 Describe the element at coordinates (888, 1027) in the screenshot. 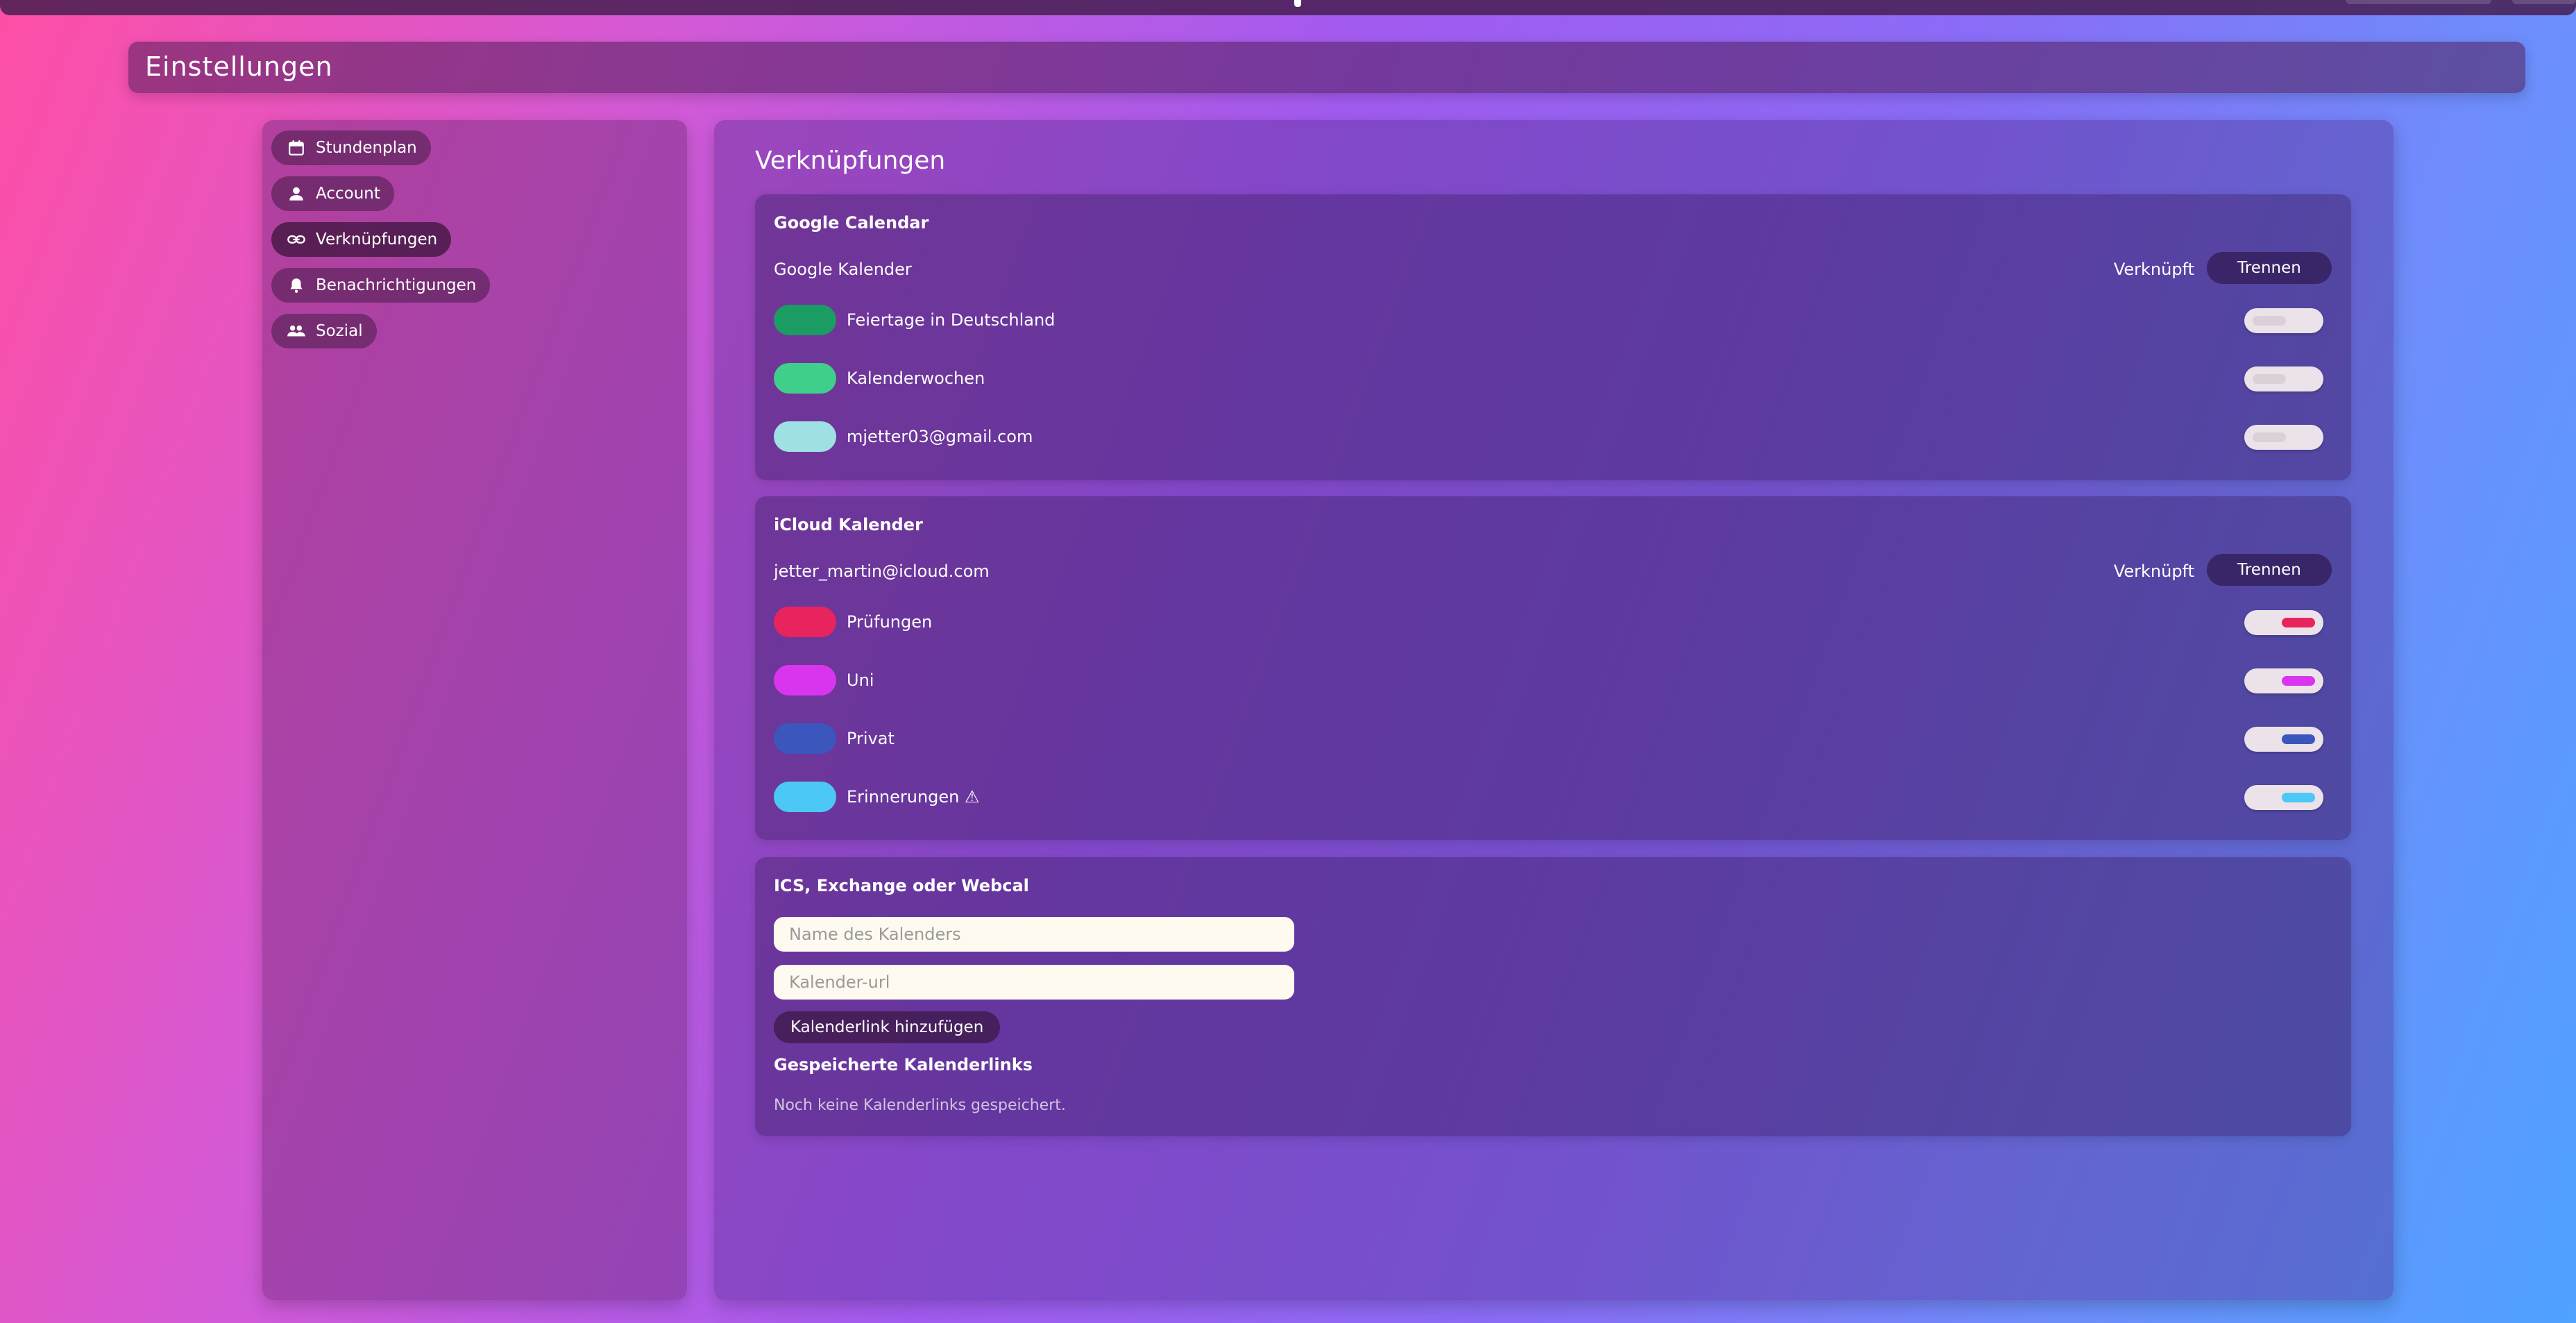

I see `add-calendar-link-button: Kalenderlink hinzufügen` at that location.